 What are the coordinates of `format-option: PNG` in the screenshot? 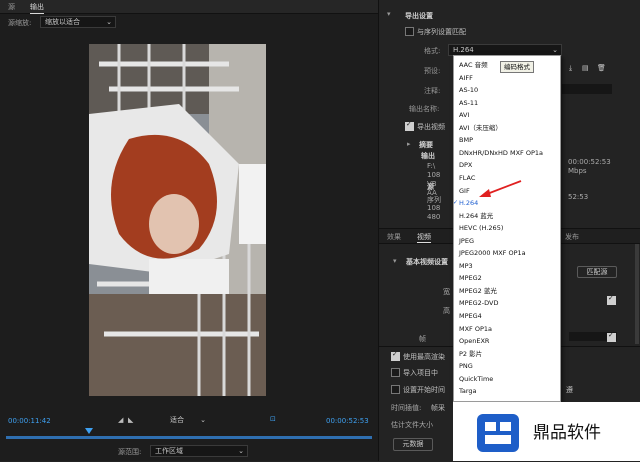 It's located at (507, 366).